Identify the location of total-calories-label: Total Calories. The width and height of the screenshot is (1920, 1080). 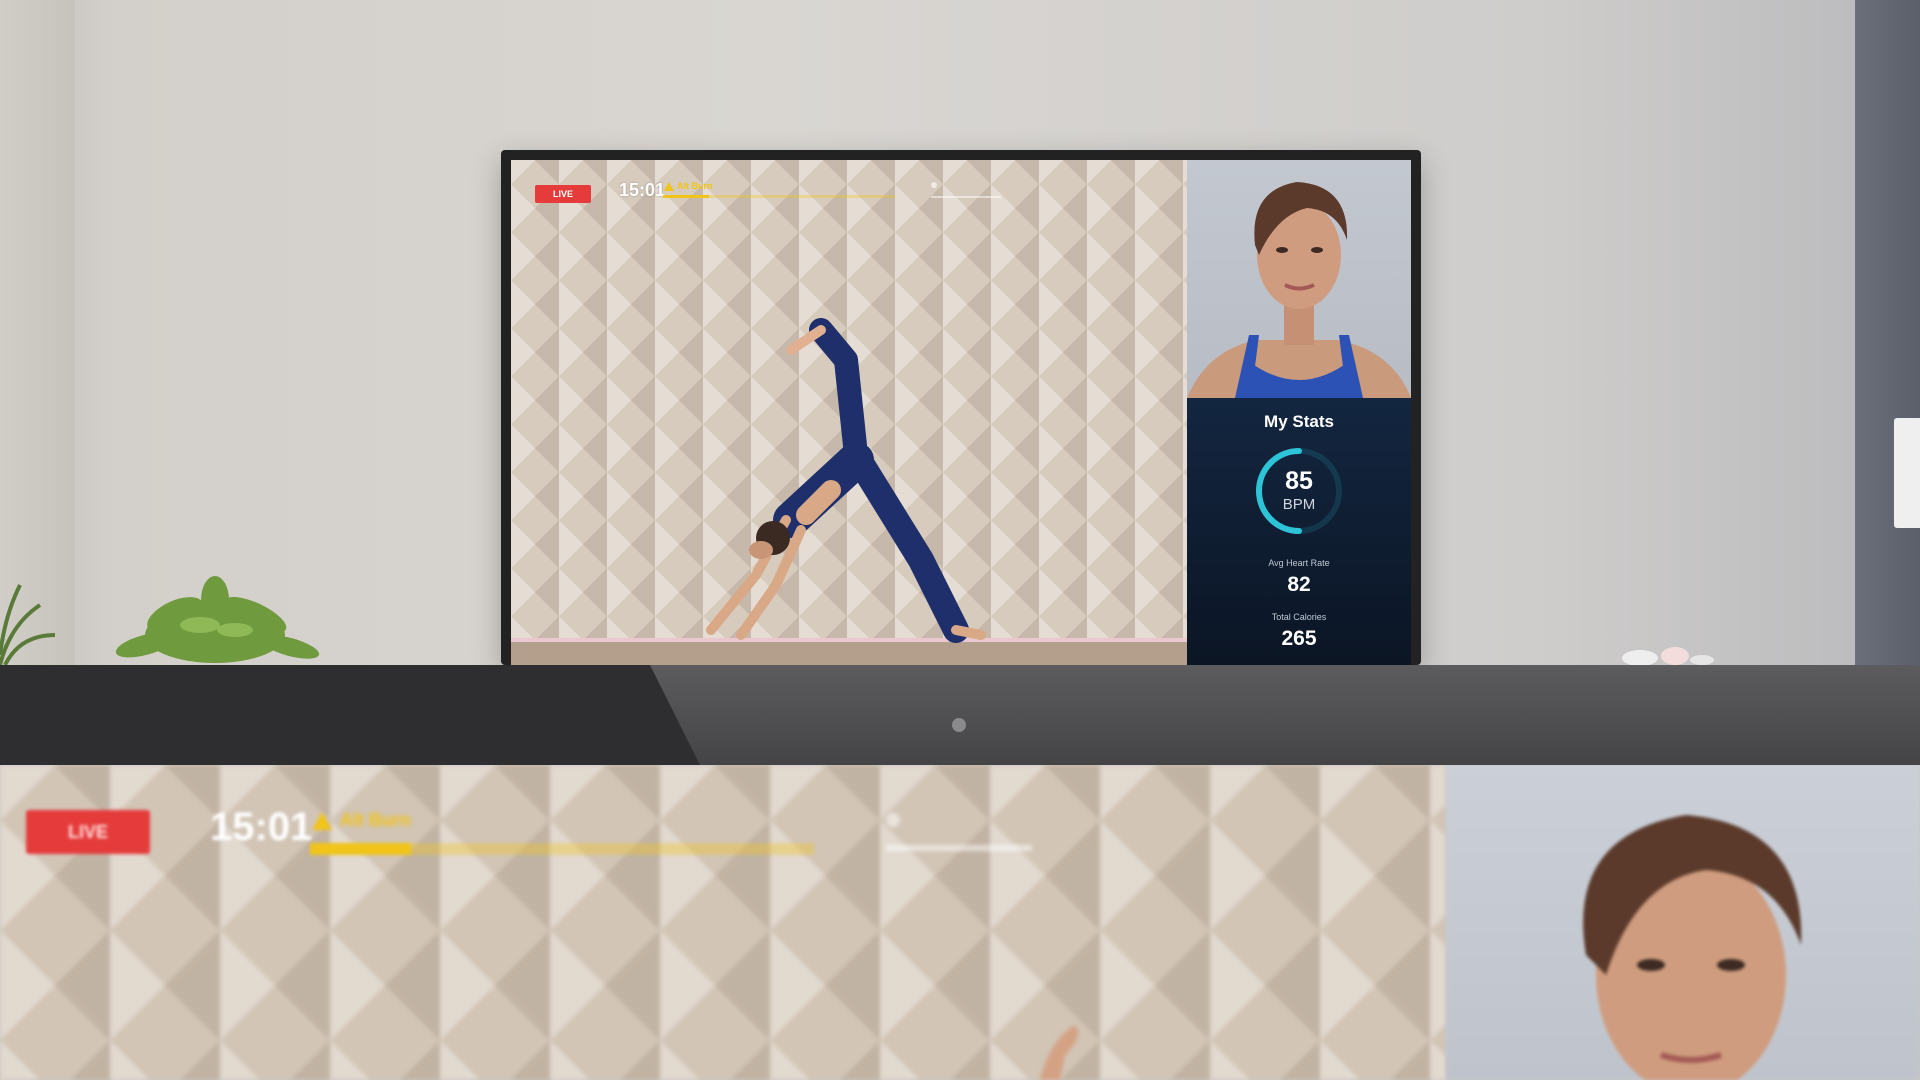
(1299, 617).